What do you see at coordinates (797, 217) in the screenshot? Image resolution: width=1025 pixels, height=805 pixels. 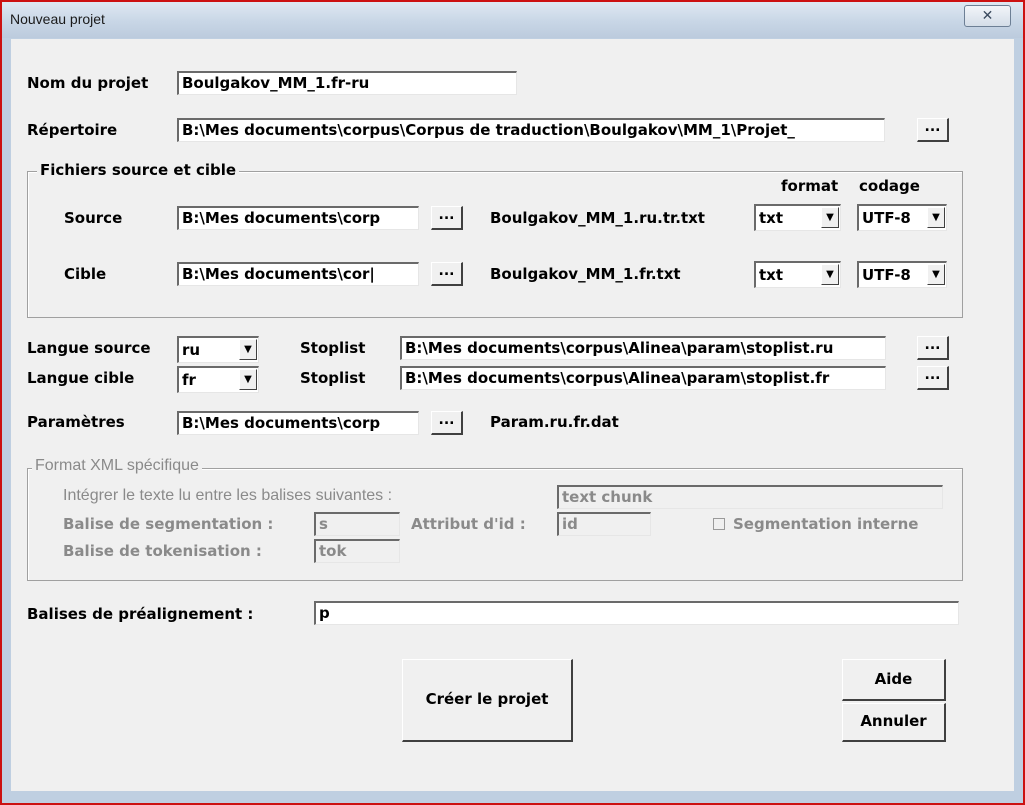 I see `source-format-select: txt ▼` at bounding box center [797, 217].